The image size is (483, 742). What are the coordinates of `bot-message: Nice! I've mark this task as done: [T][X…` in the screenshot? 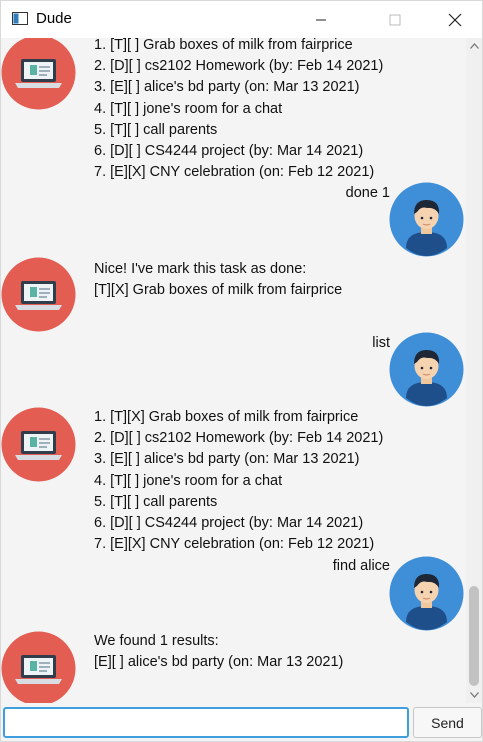 It's located at (218, 280).